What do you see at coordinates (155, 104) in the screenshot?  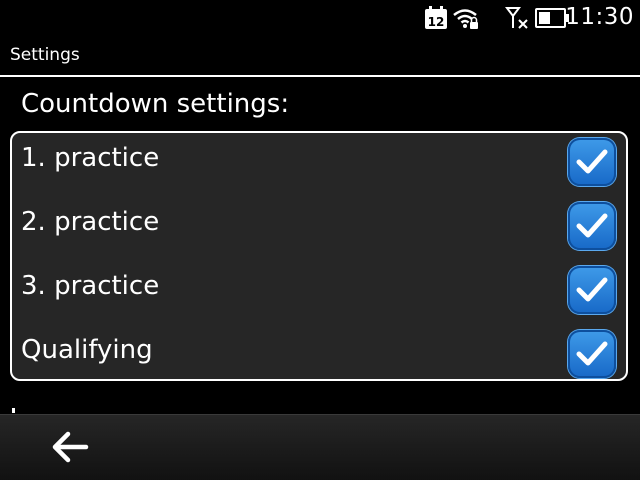 I see `section-heading: Countdown settings:` at bounding box center [155, 104].